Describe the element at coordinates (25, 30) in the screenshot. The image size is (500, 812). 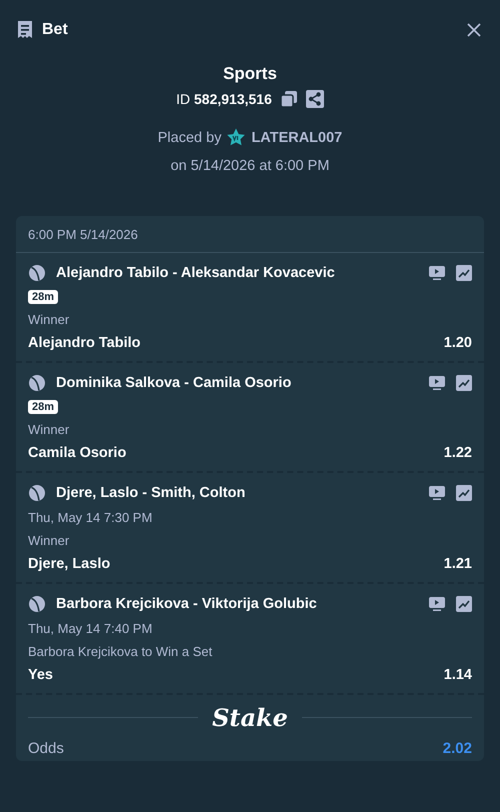
I see `receipt-icon` at that location.